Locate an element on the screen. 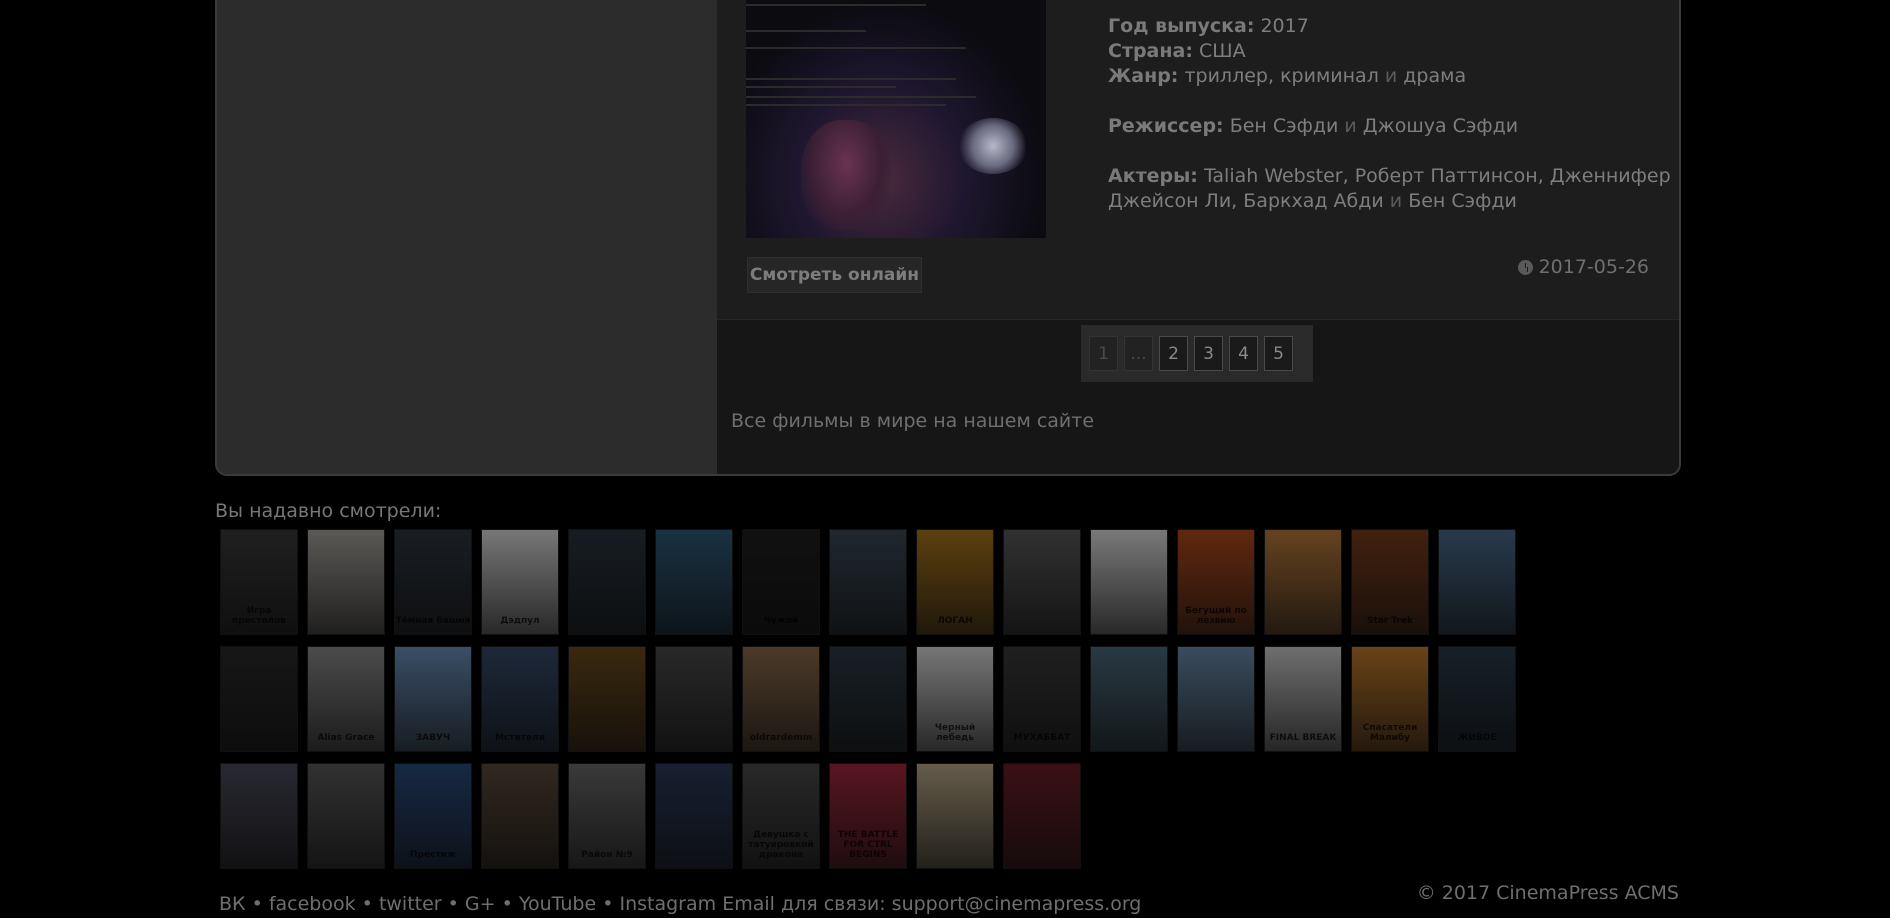 This screenshot has width=1890, height=918. recent-movie-title: Чужой is located at coordinates (781, 621).